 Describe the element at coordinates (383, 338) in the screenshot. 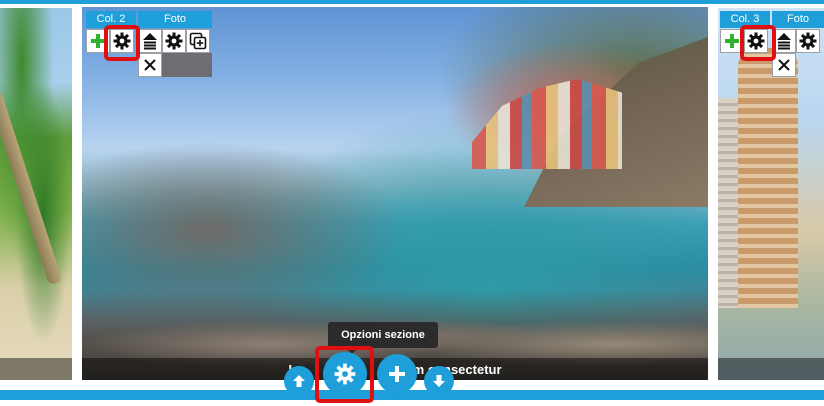

I see `tooltip: Opzioni sezione` at that location.